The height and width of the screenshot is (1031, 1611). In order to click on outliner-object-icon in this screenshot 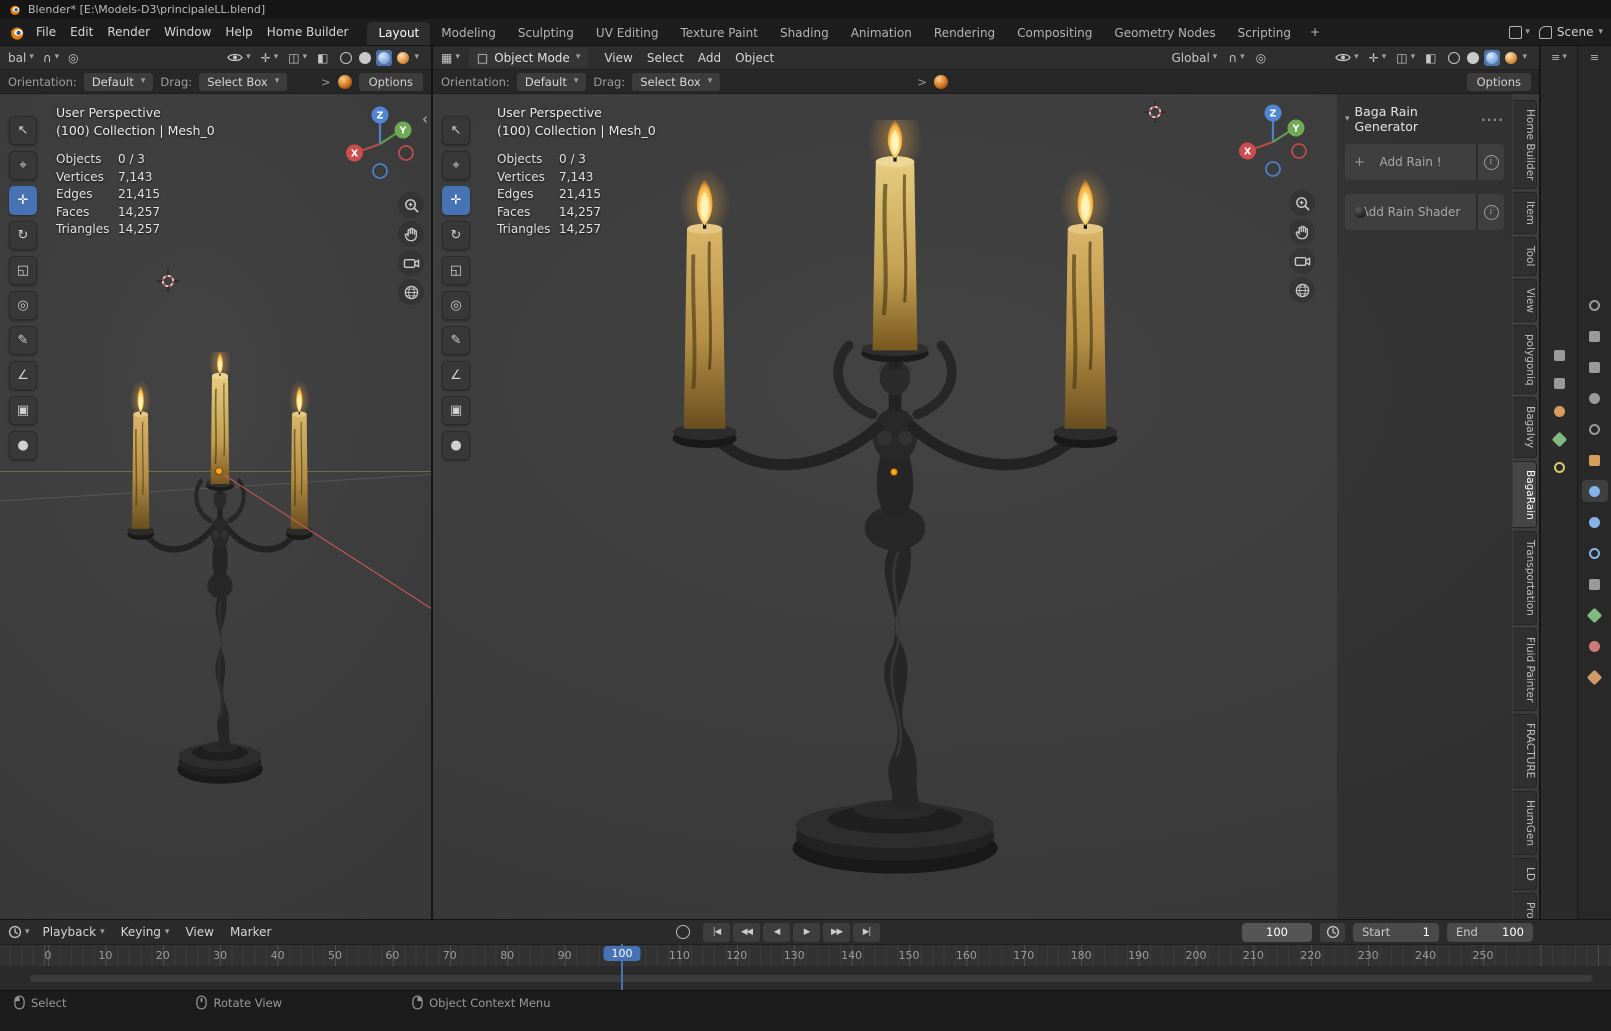, I will do `click(1559, 411)`.